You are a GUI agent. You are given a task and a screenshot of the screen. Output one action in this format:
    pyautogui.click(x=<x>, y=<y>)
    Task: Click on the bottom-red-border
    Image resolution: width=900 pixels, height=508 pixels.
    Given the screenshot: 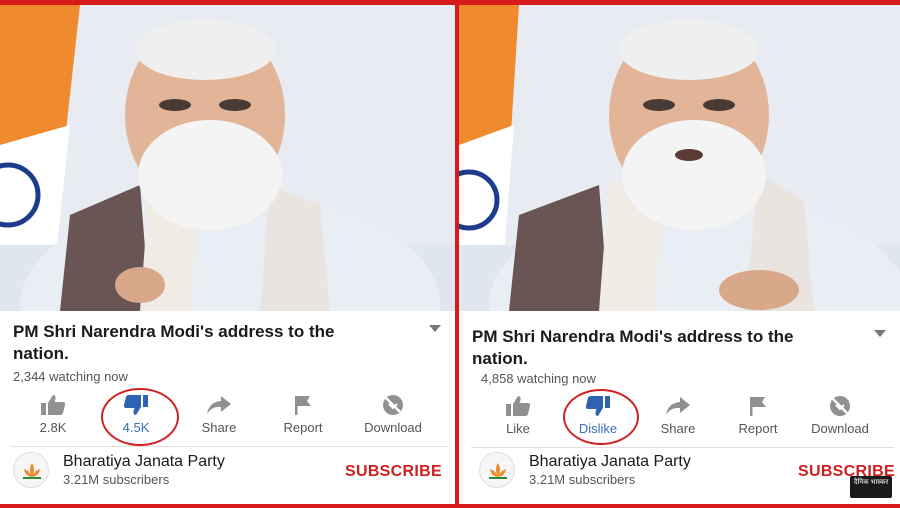 What is the action you would take?
    pyautogui.click(x=450, y=506)
    